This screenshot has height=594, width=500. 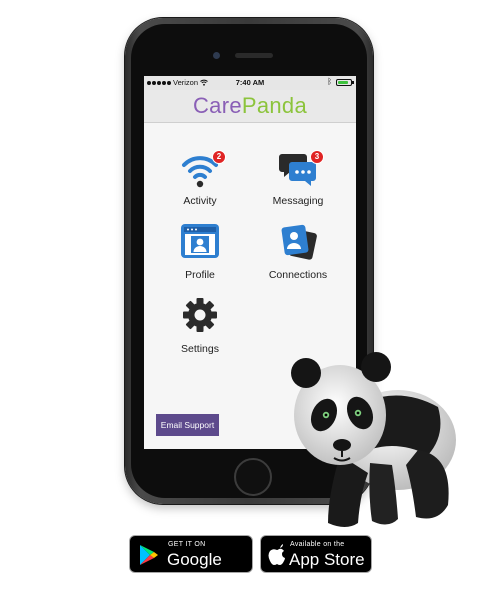 I want to click on battery-level, so click(x=343, y=82).